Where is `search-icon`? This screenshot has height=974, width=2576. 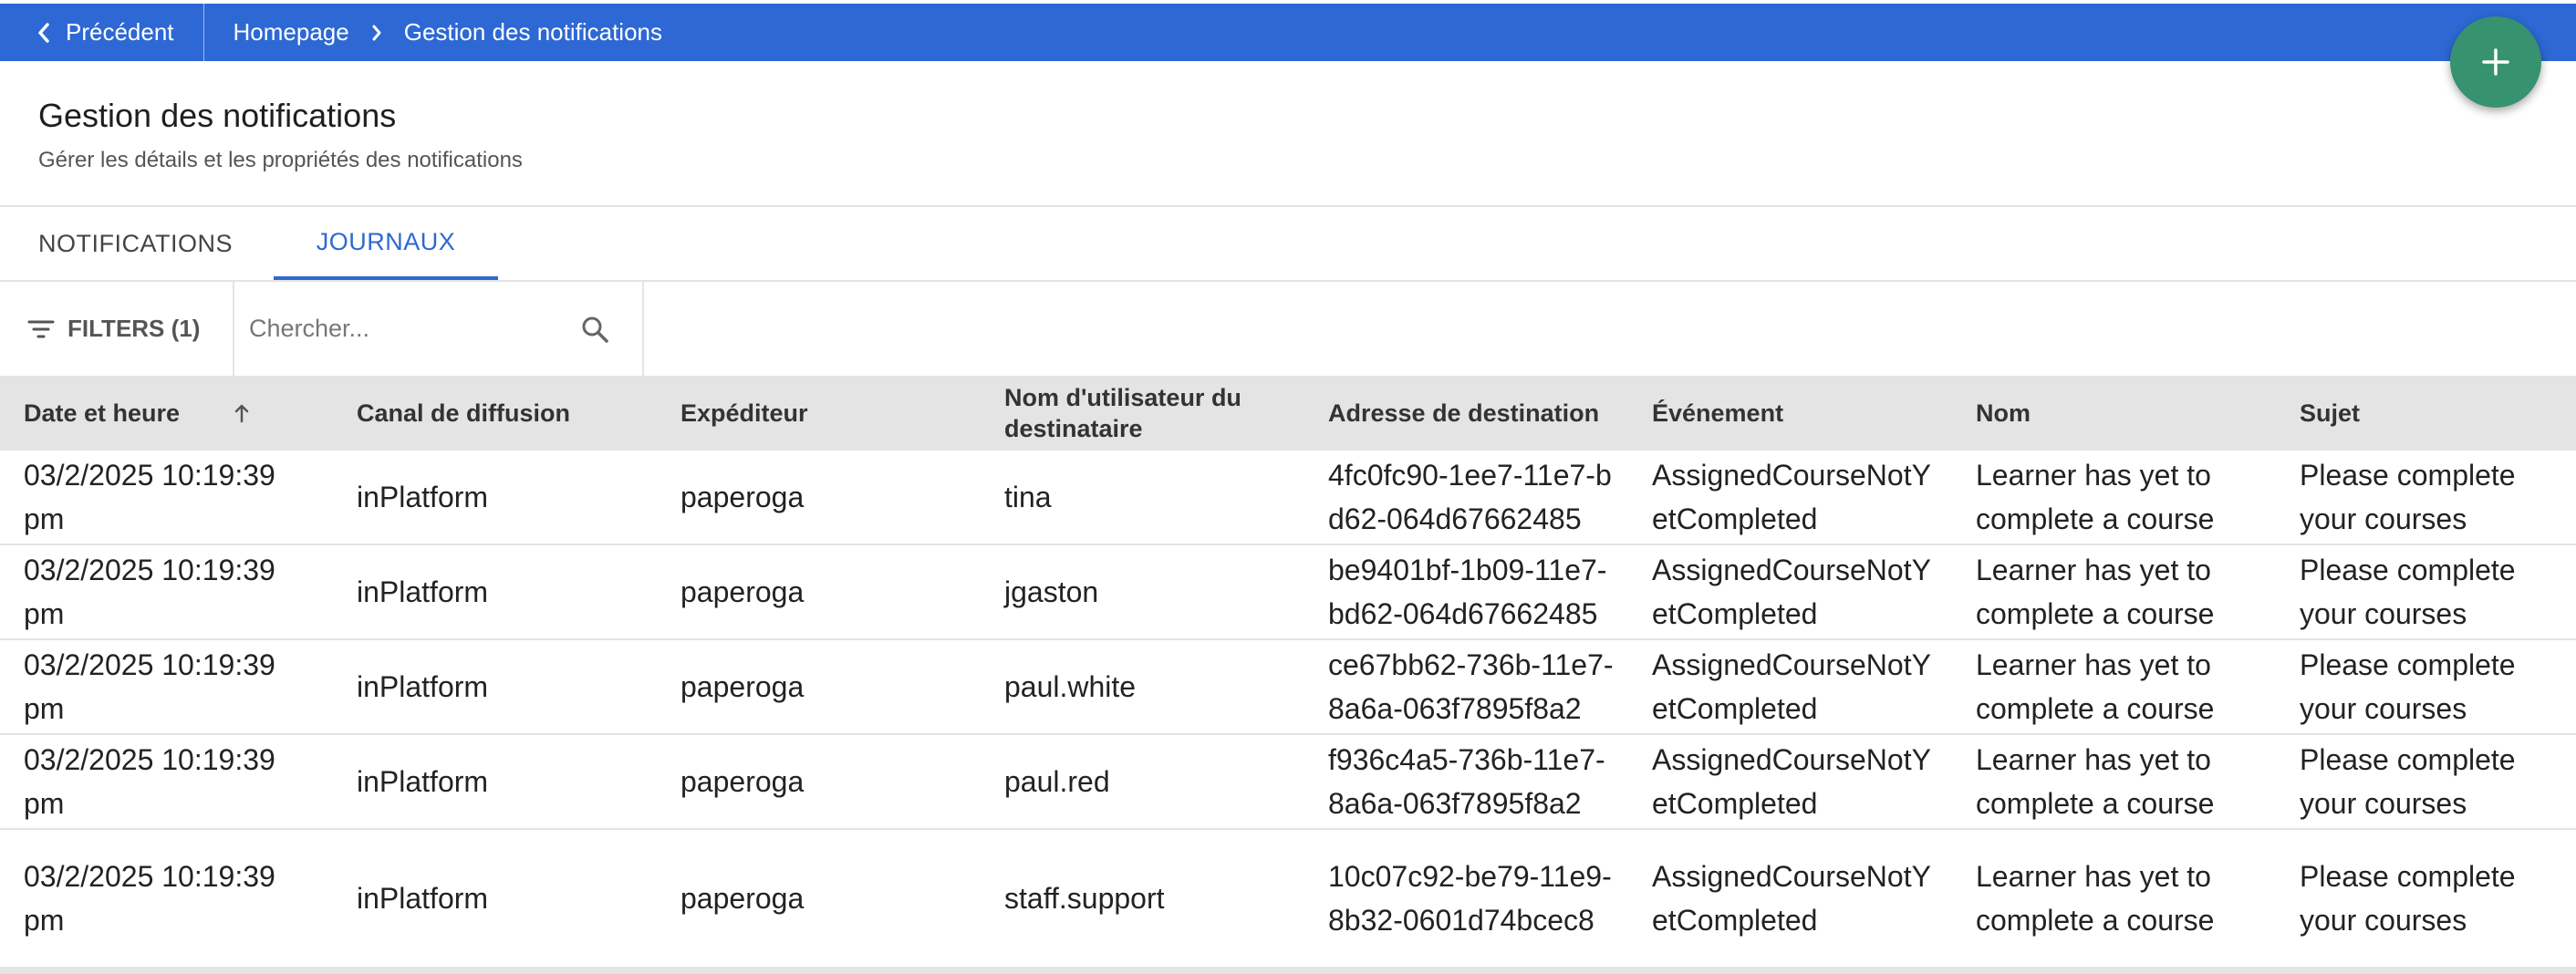 search-icon is located at coordinates (594, 329).